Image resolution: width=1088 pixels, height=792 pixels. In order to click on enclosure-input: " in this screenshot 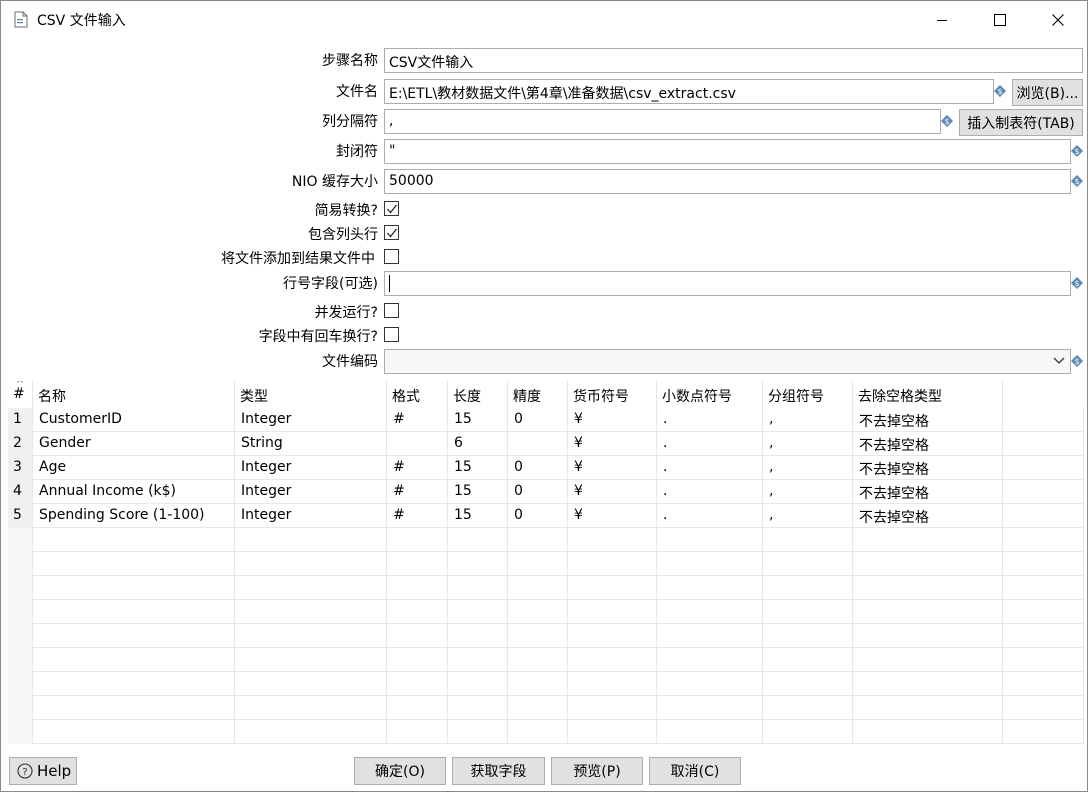, I will do `click(727, 151)`.